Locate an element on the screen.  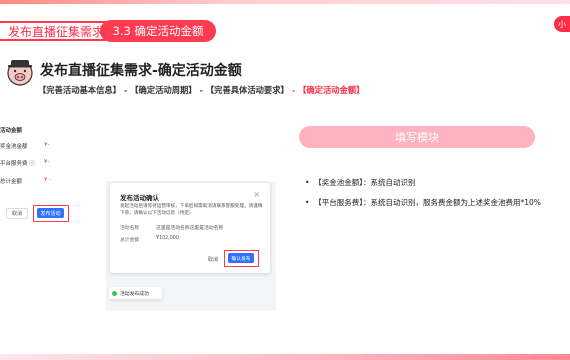
close-icon: × is located at coordinates (256, 194).